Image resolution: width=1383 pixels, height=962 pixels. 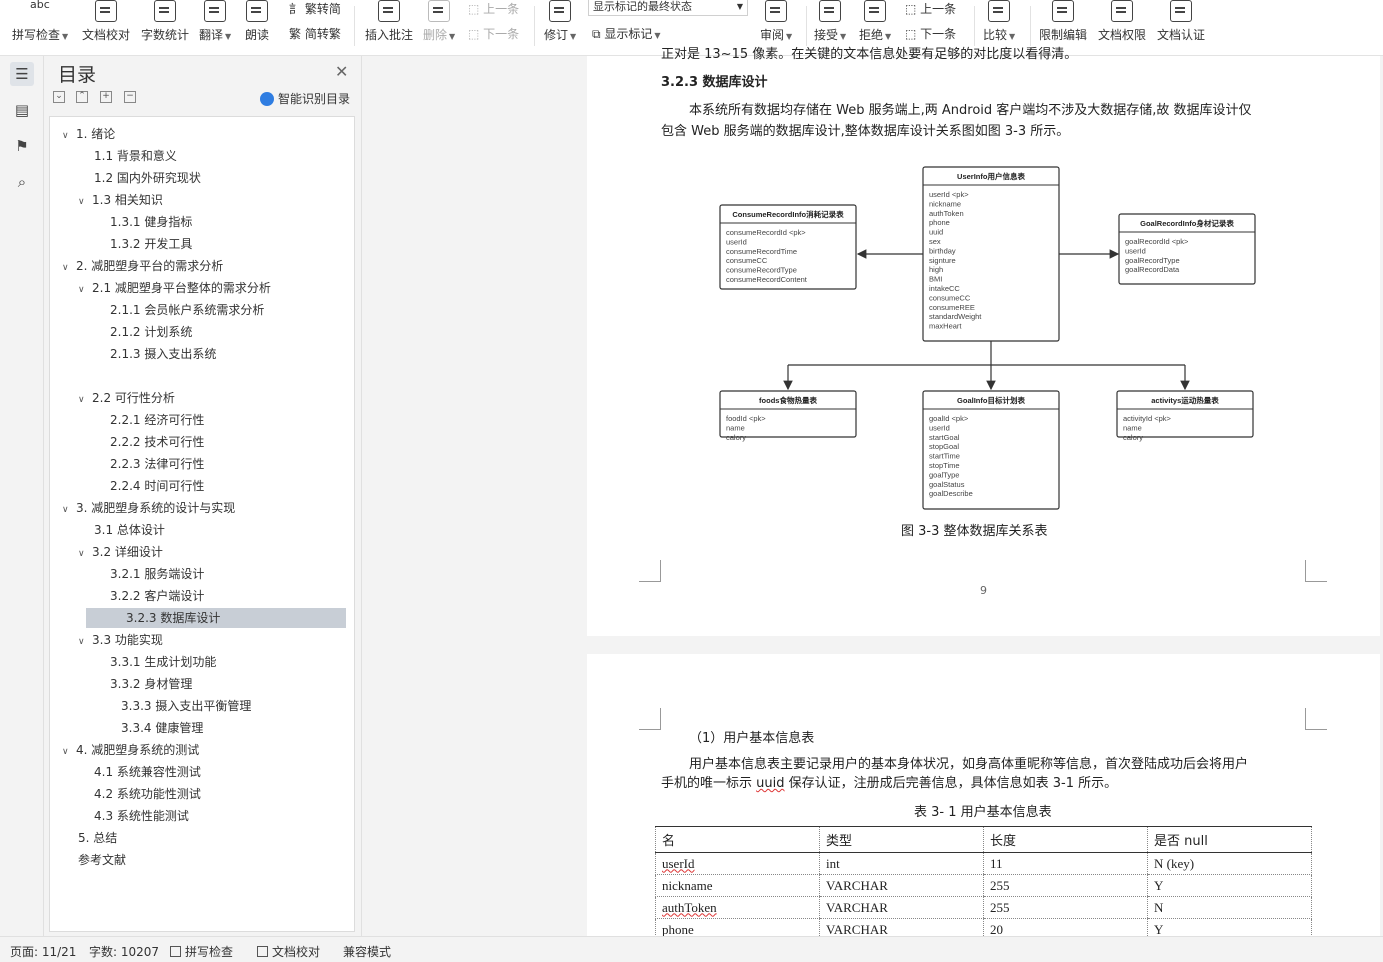 What do you see at coordinates (295, 9) in the screenshot?
I see `trad-simp-icon: 訁` at bounding box center [295, 9].